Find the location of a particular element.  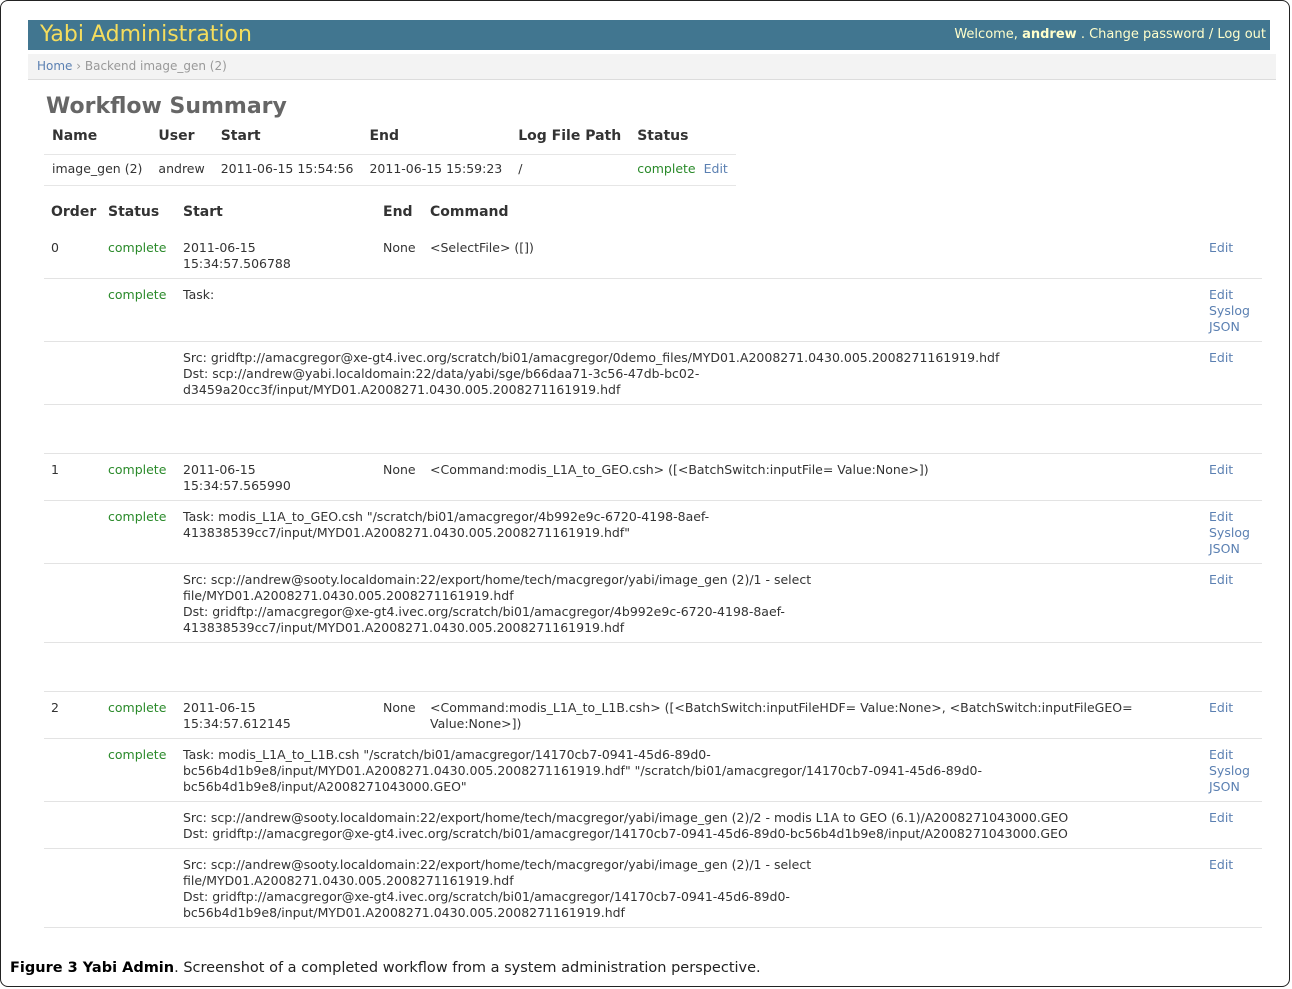

job-start-time: 15:34:57.565990 is located at coordinates (237, 485).